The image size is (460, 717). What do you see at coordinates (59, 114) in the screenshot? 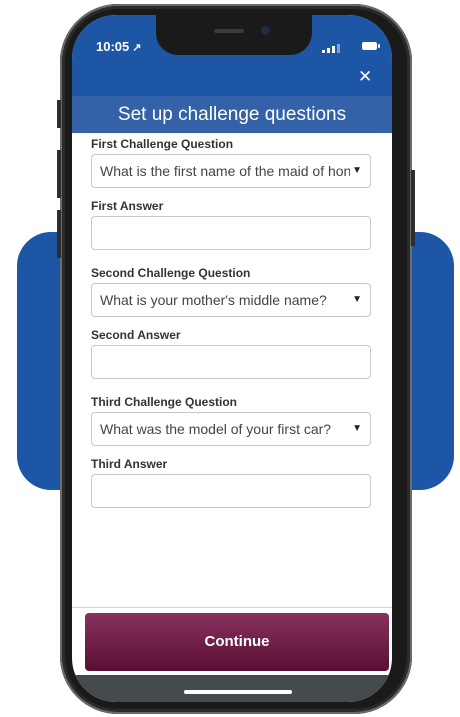
I see `phone-side-button` at bounding box center [59, 114].